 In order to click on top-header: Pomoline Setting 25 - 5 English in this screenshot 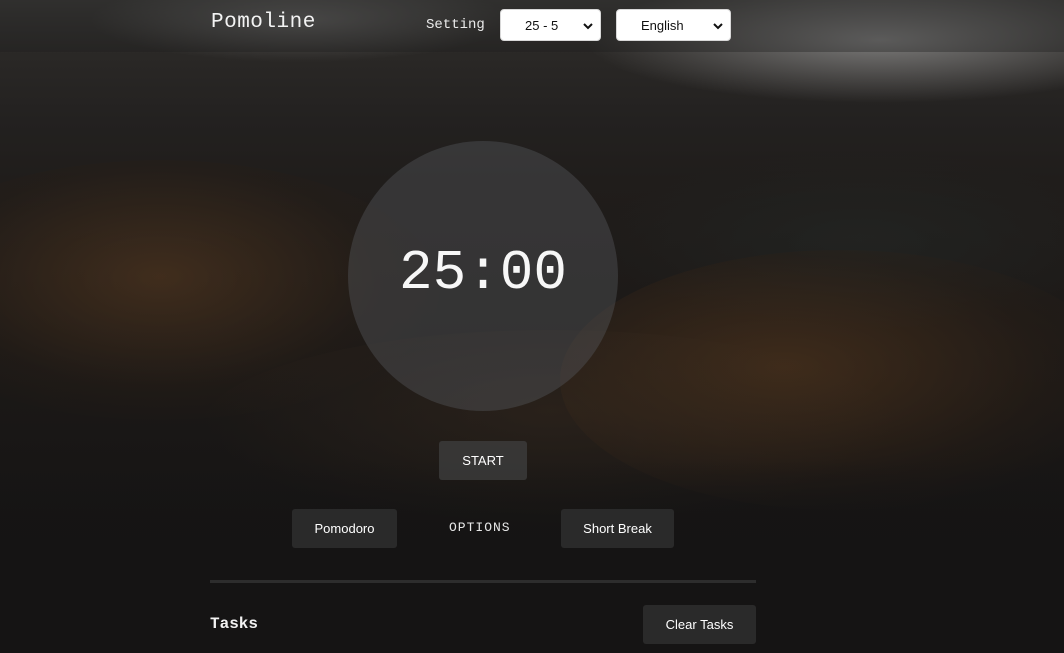, I will do `click(532, 26)`.